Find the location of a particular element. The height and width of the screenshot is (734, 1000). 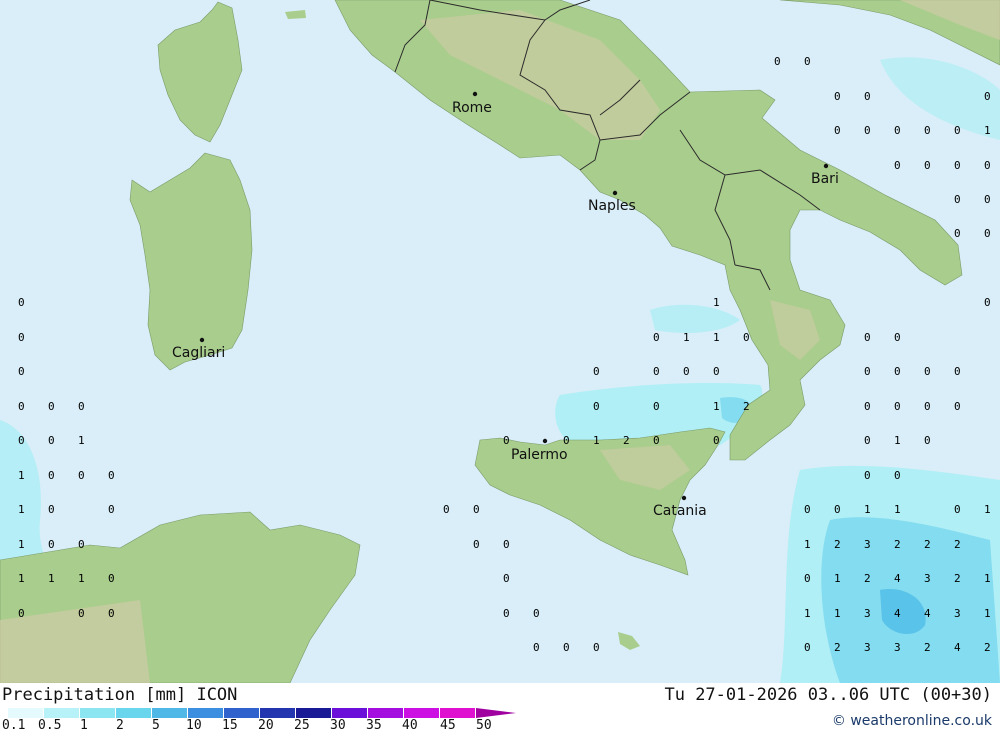

legend-color-bar is located at coordinates (242, 713).